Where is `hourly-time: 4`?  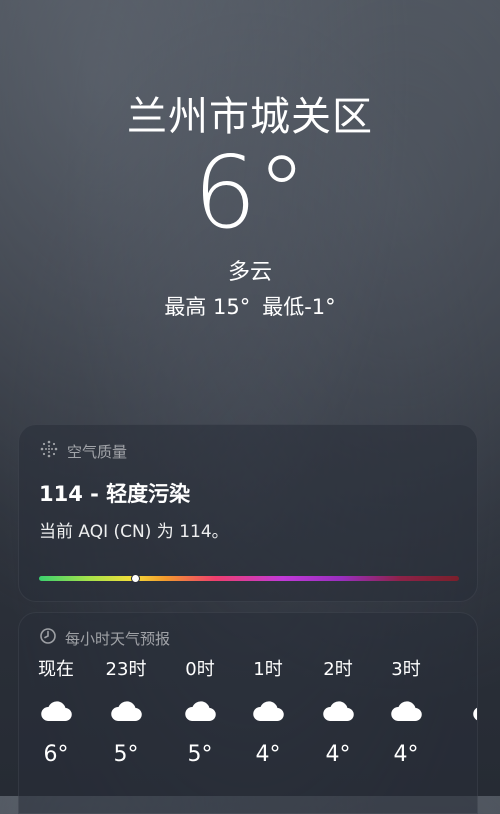
hourly-time: 4 is located at coordinates (468, 670).